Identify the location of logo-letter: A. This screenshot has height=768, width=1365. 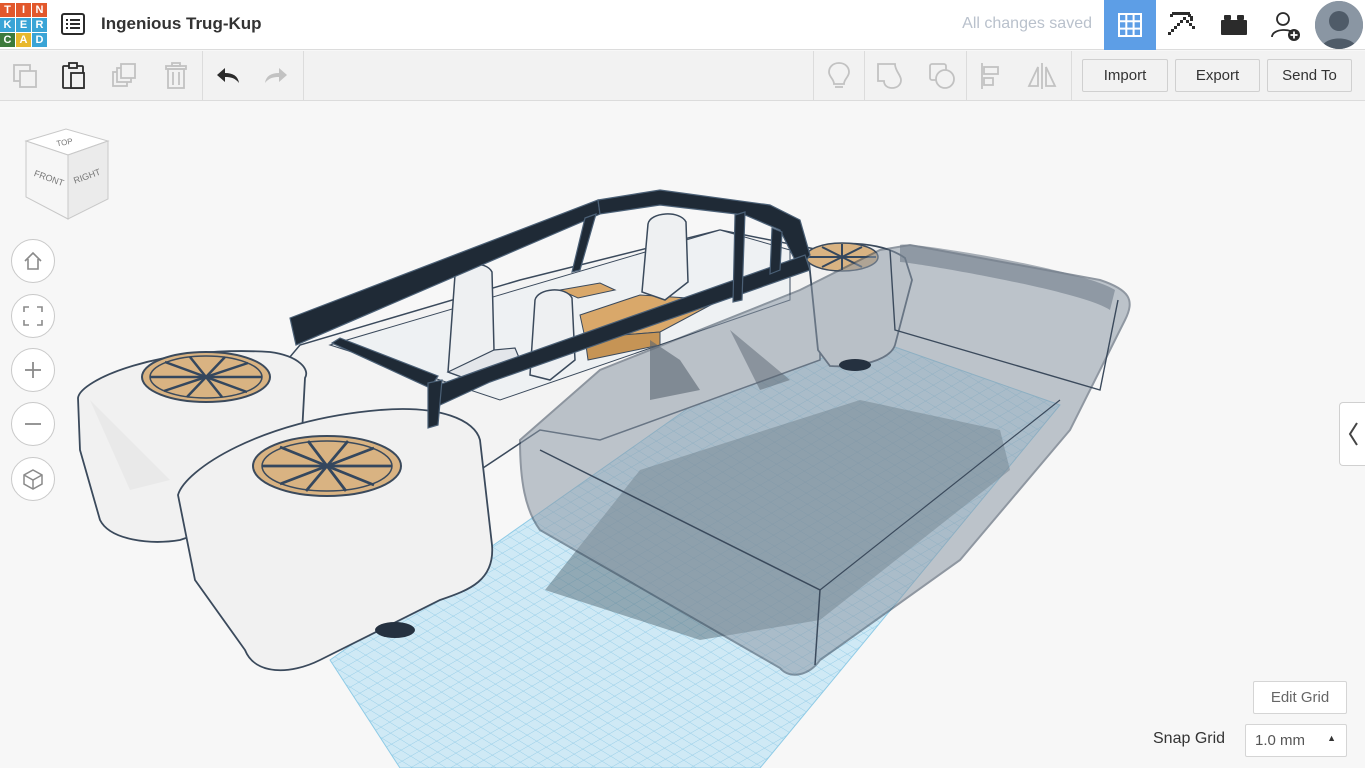
(23, 40).